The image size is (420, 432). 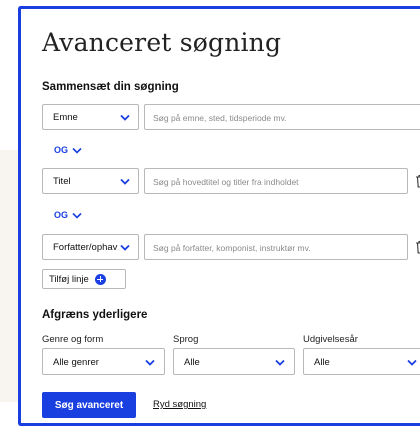 I want to click on page-title: Avanceret søgning, so click(x=162, y=42).